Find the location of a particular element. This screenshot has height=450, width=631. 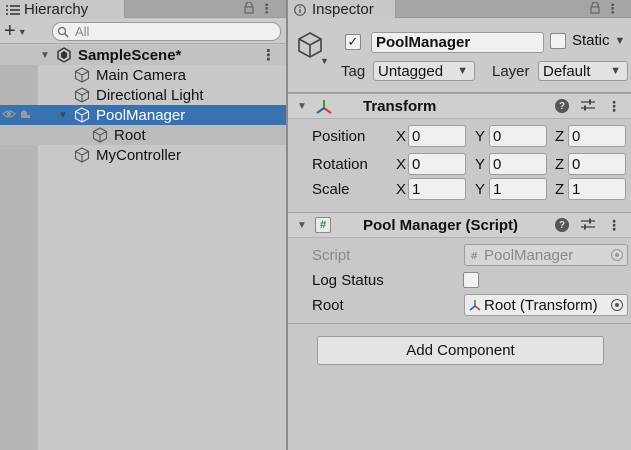

position-x-field: 0 is located at coordinates (437, 136).